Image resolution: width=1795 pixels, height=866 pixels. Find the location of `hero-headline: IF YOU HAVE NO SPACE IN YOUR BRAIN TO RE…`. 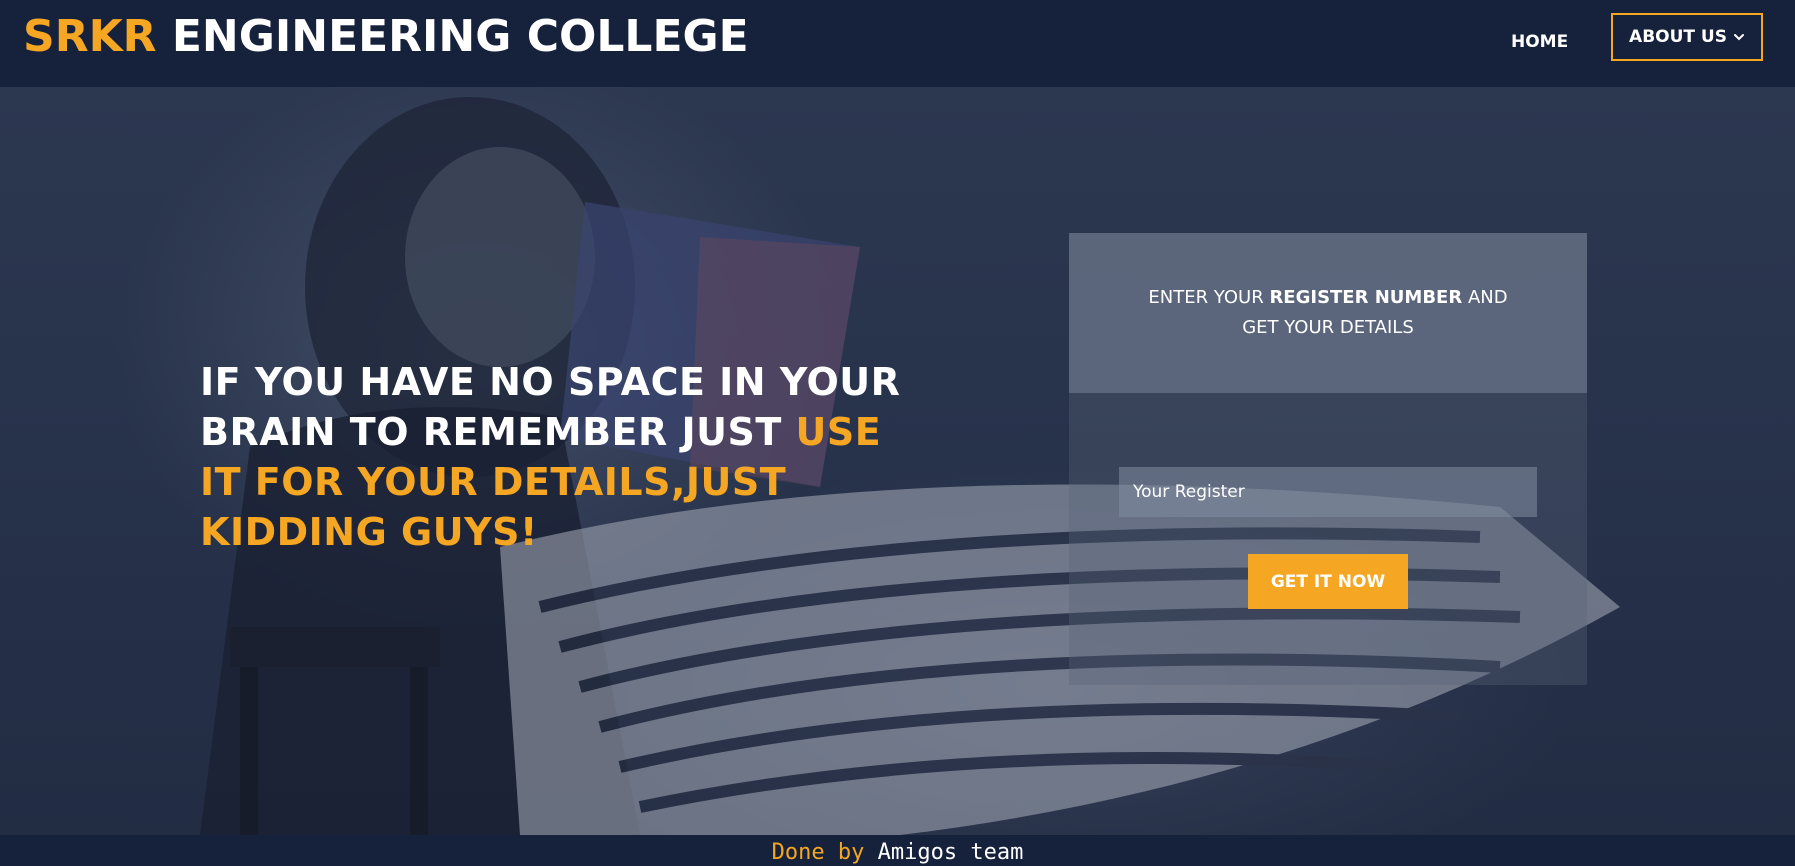

hero-headline: IF YOU HAVE NO SPACE IN YOUR BRAIN TO RE… is located at coordinates (560, 457).